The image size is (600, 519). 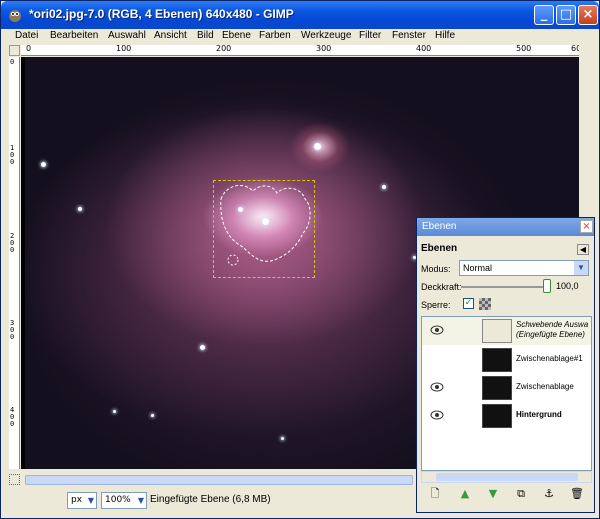 What do you see at coordinates (552, 329) in the screenshot?
I see `layer-name: Schwebende Auswa (Eingefügte Ebene)` at bounding box center [552, 329].